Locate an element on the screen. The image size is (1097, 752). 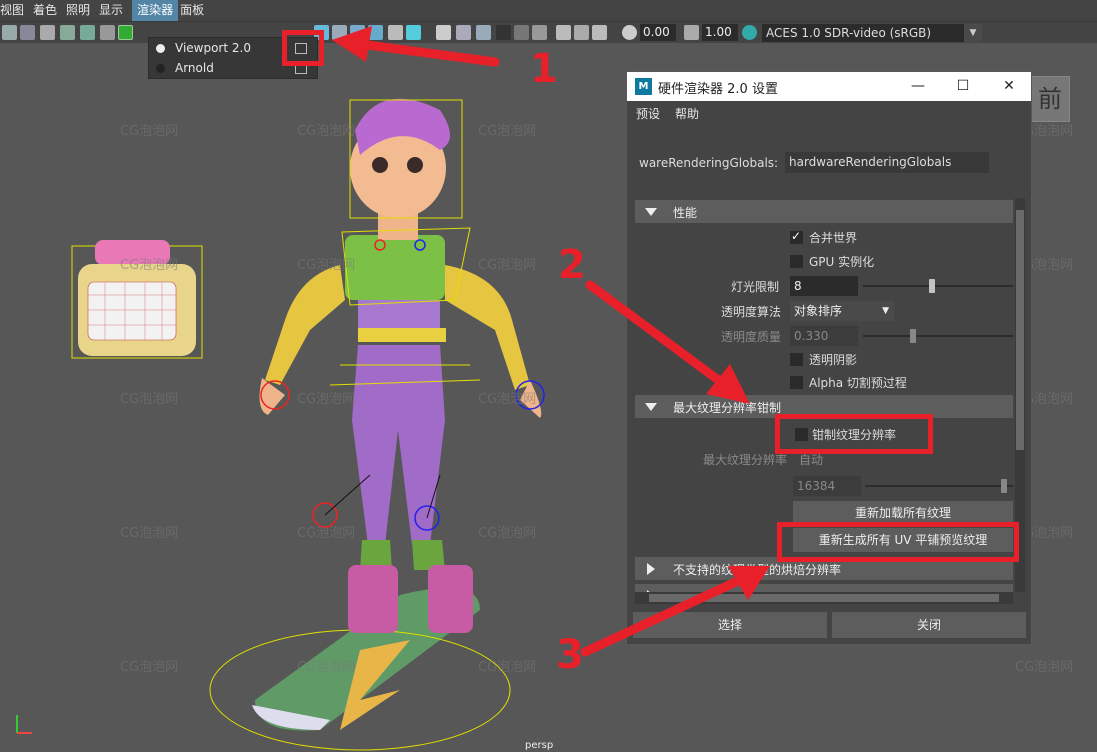
transparent-shadows-checkbox is located at coordinates (796, 359).